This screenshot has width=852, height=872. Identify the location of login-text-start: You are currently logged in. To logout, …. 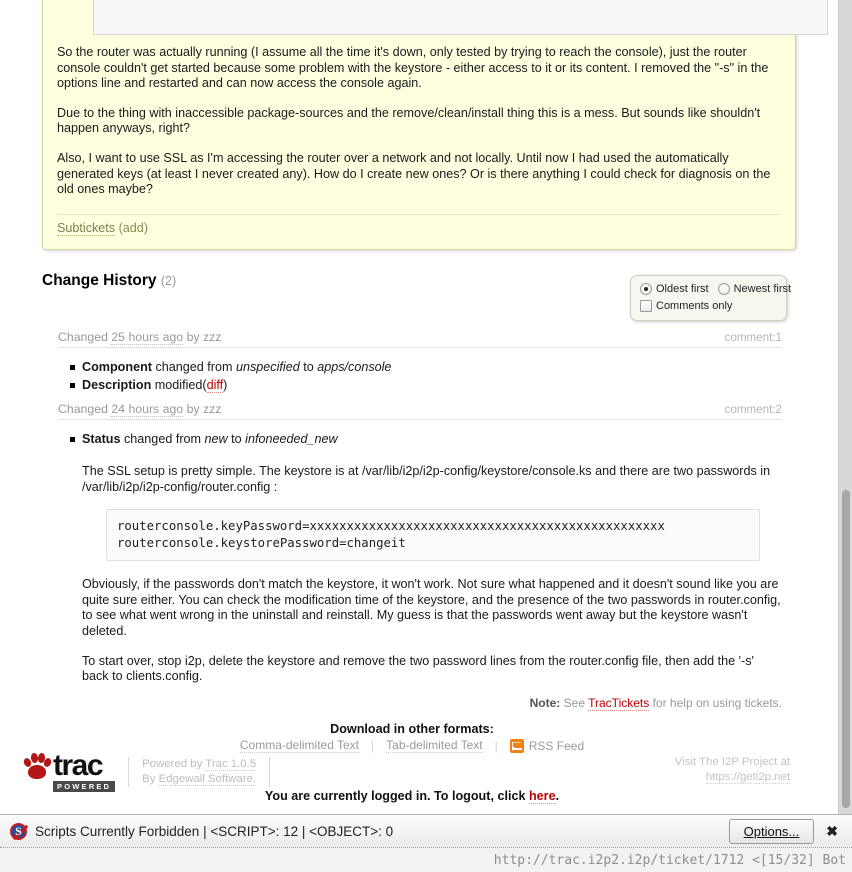
(395, 796).